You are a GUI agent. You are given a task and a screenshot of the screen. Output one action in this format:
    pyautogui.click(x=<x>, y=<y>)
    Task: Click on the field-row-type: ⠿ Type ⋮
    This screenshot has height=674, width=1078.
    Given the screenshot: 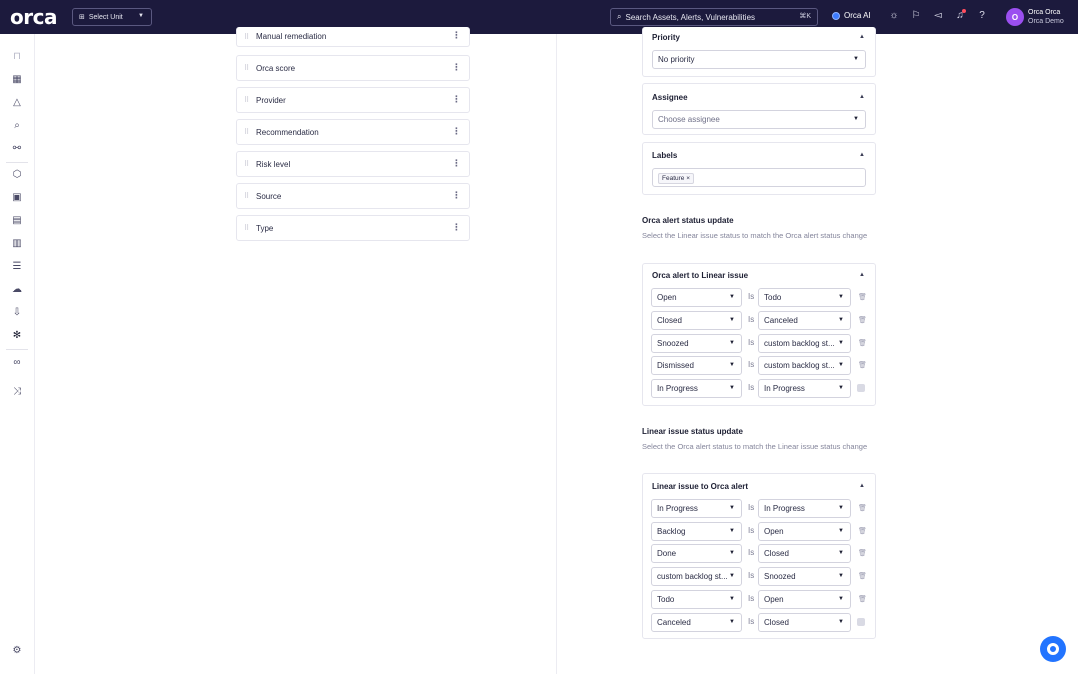 What is the action you would take?
    pyautogui.click(x=353, y=228)
    